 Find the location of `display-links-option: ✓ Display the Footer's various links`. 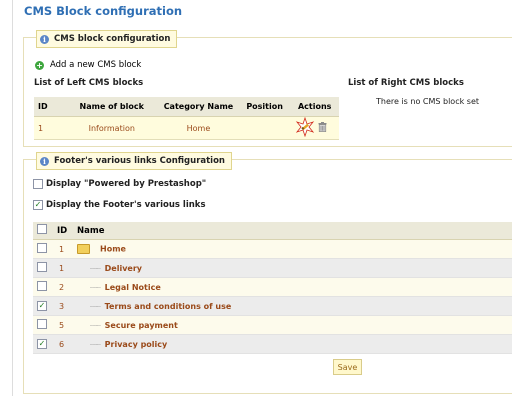

display-links-option: ✓ Display the Footer's various links is located at coordinates (119, 205).